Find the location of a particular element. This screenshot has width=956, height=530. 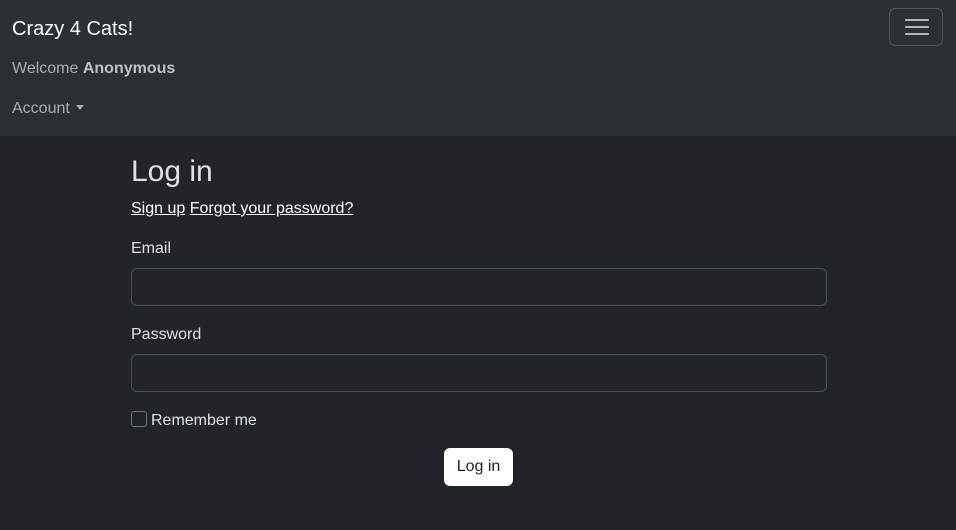

remember-me: Remember me is located at coordinates (194, 421).